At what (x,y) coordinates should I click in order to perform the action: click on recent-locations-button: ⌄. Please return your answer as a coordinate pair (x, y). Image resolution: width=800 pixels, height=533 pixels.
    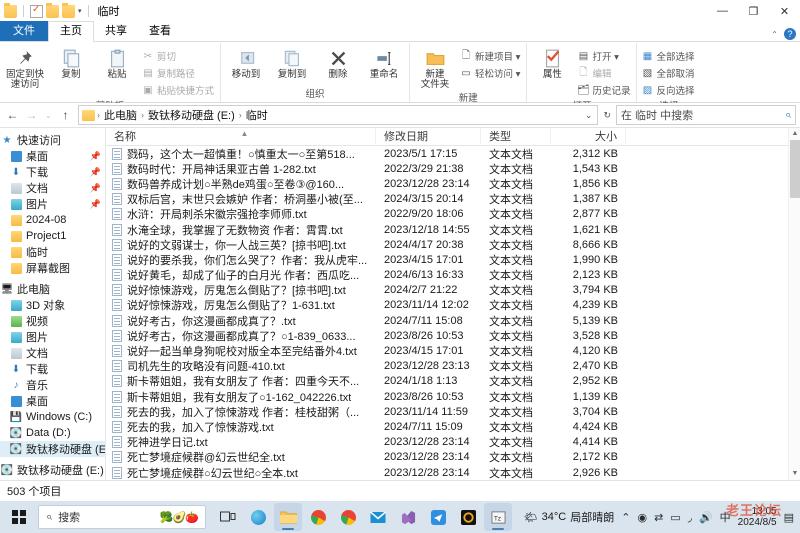
    Looking at the image, I should click on (48, 115).